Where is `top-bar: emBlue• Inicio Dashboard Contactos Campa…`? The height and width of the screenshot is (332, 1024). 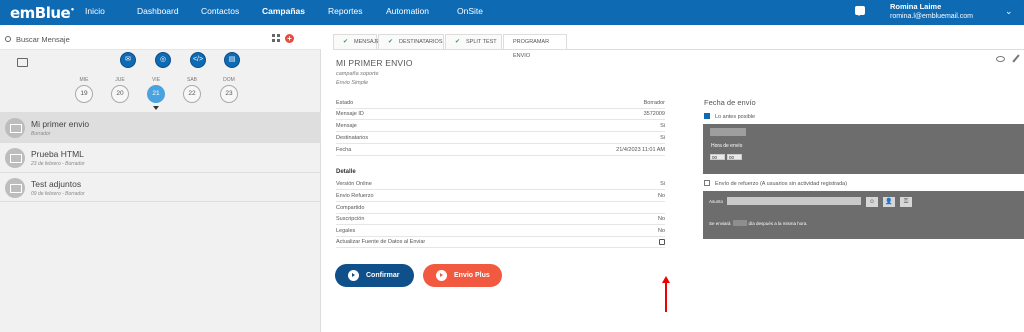 top-bar: emBlue• Inicio Dashboard Contactos Campa… is located at coordinates (512, 12).